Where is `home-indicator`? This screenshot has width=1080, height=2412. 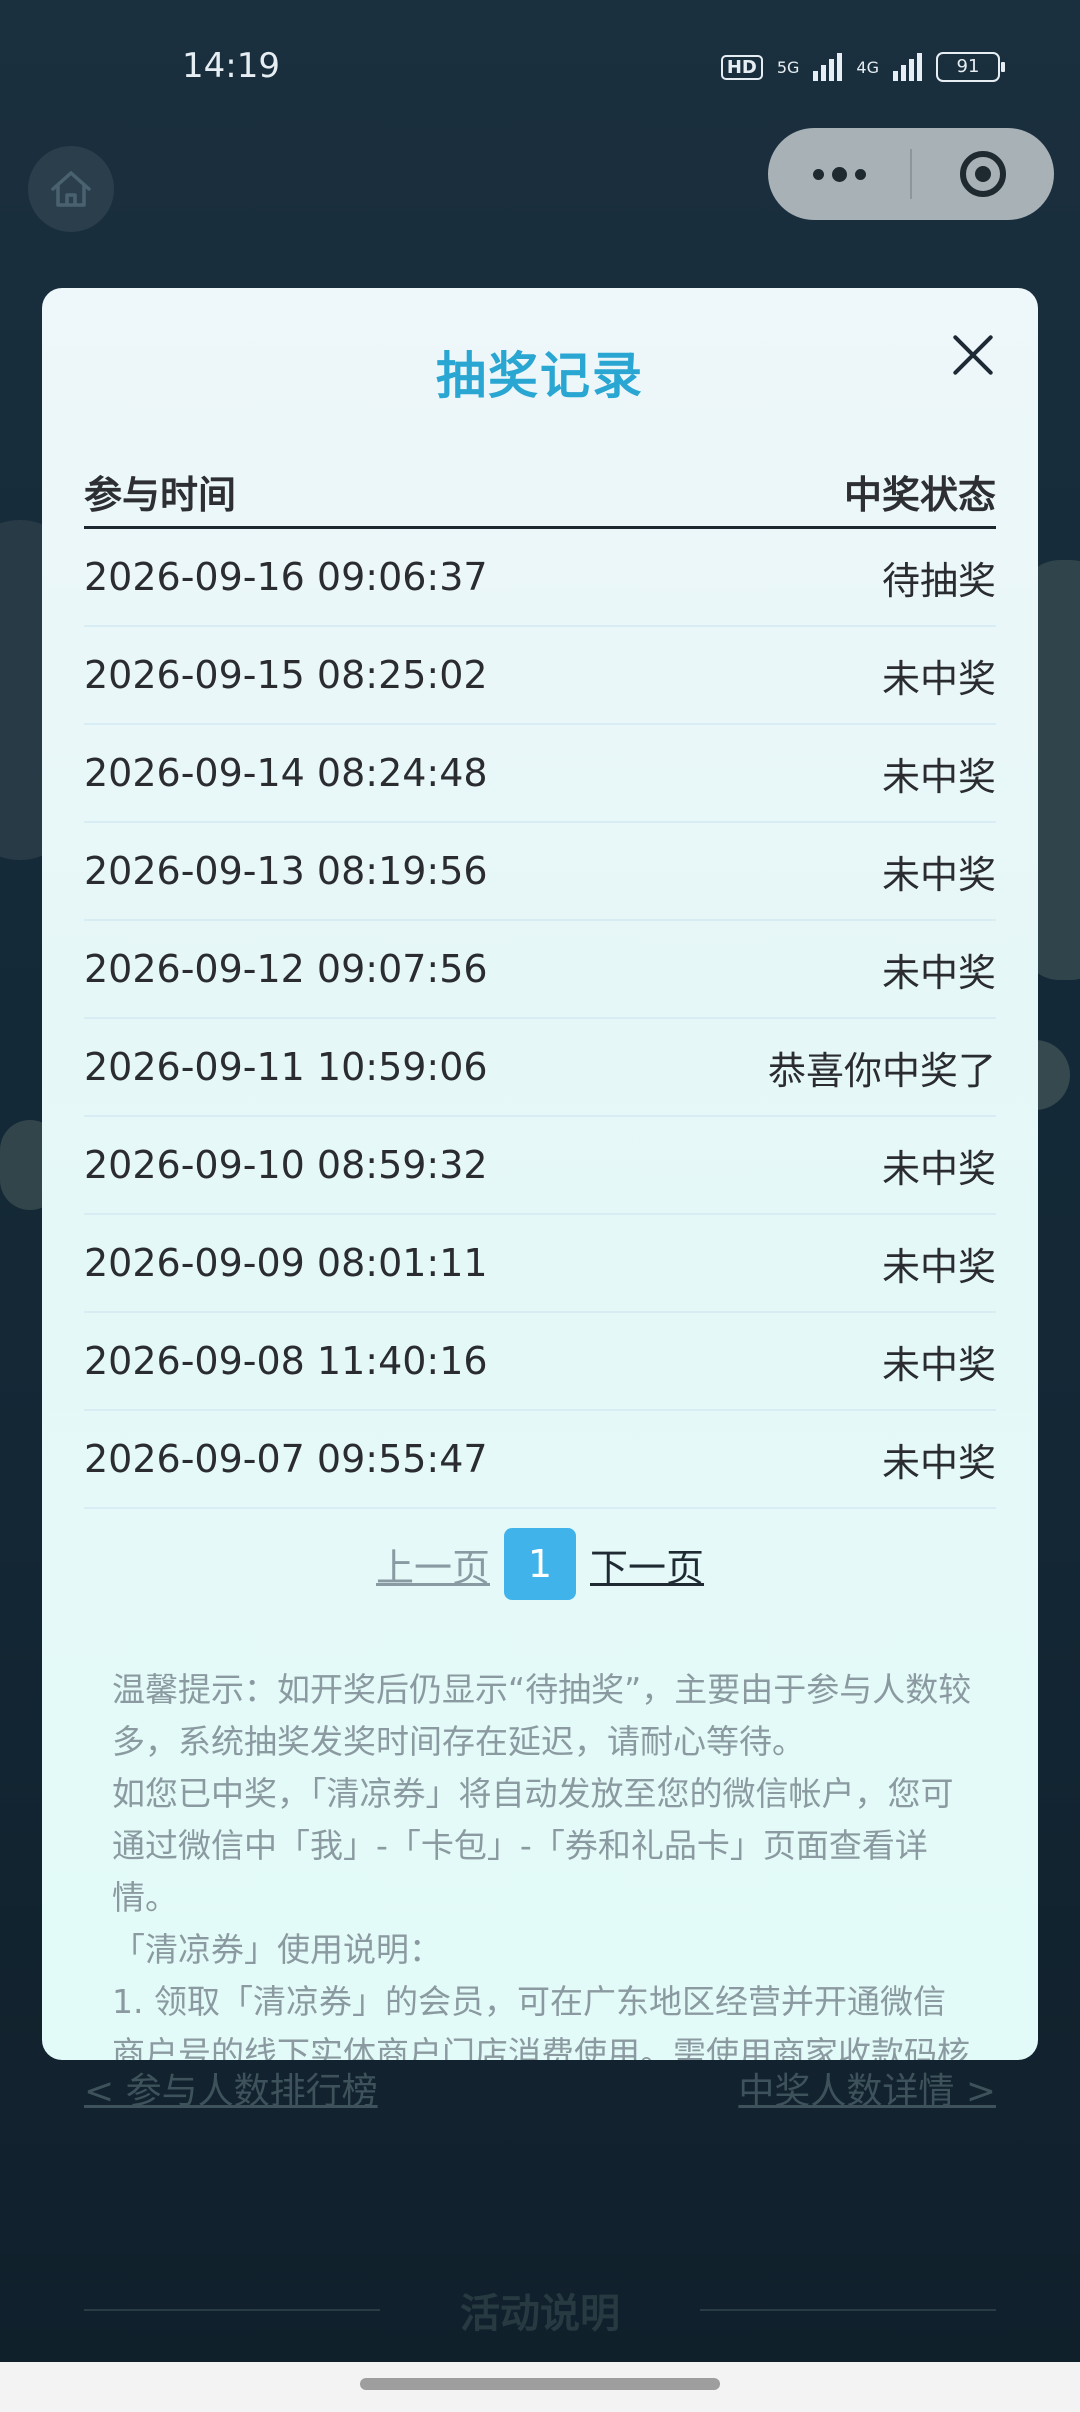
home-indicator is located at coordinates (540, 2384).